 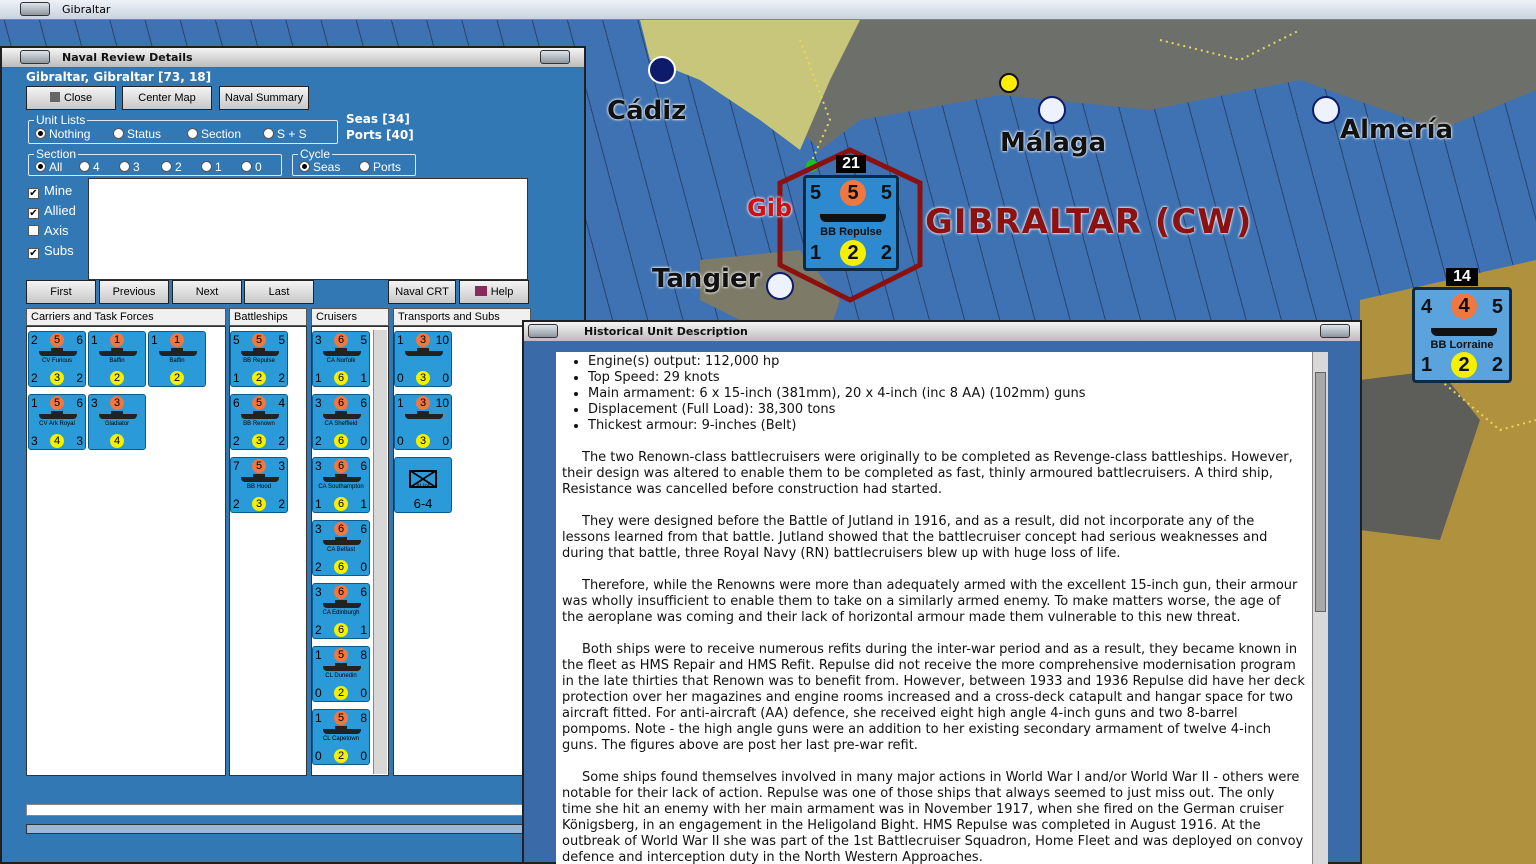 I want to click on radio-nothing: Nothing, so click(x=62, y=134).